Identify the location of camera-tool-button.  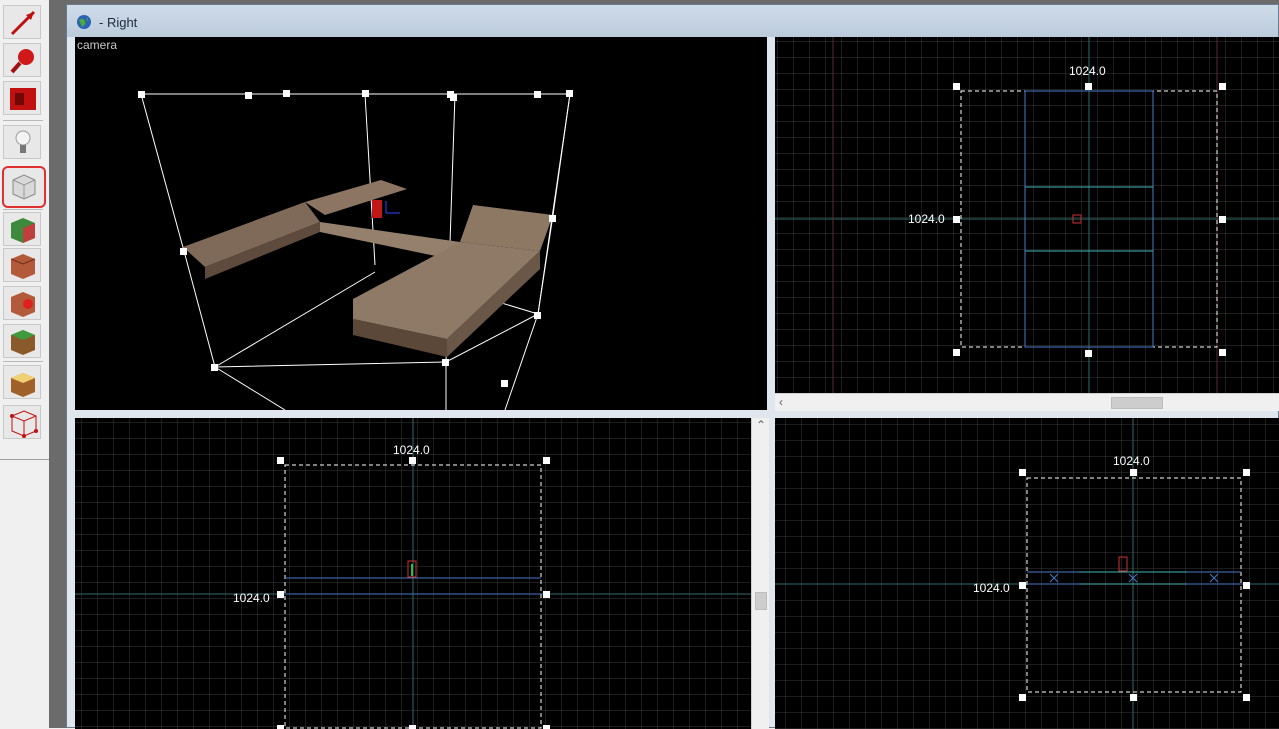
(22, 98).